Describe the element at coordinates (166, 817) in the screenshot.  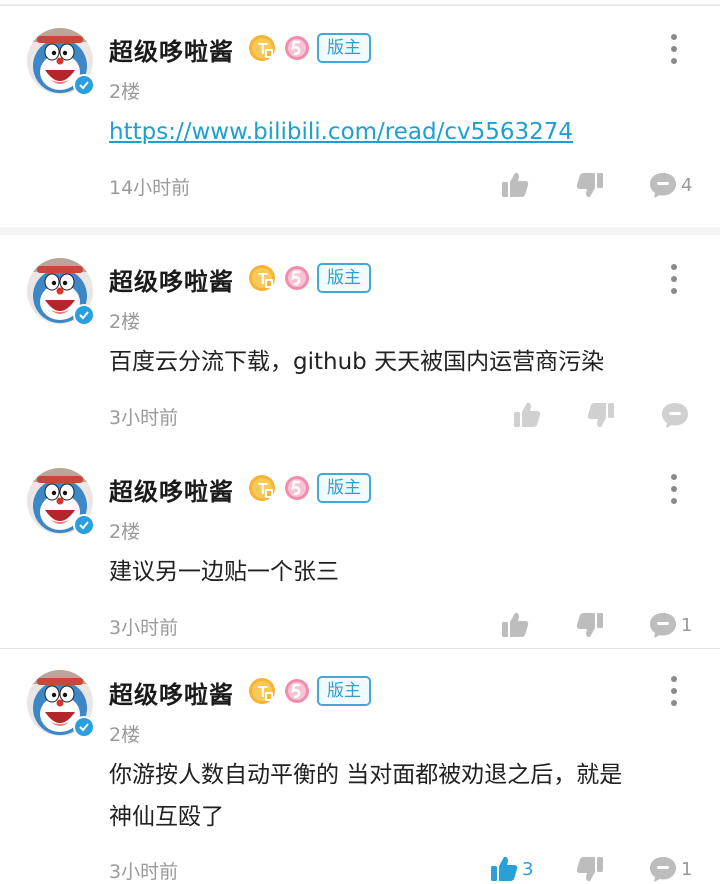
I see `comment-text-line-2: 神仙互殴了` at that location.